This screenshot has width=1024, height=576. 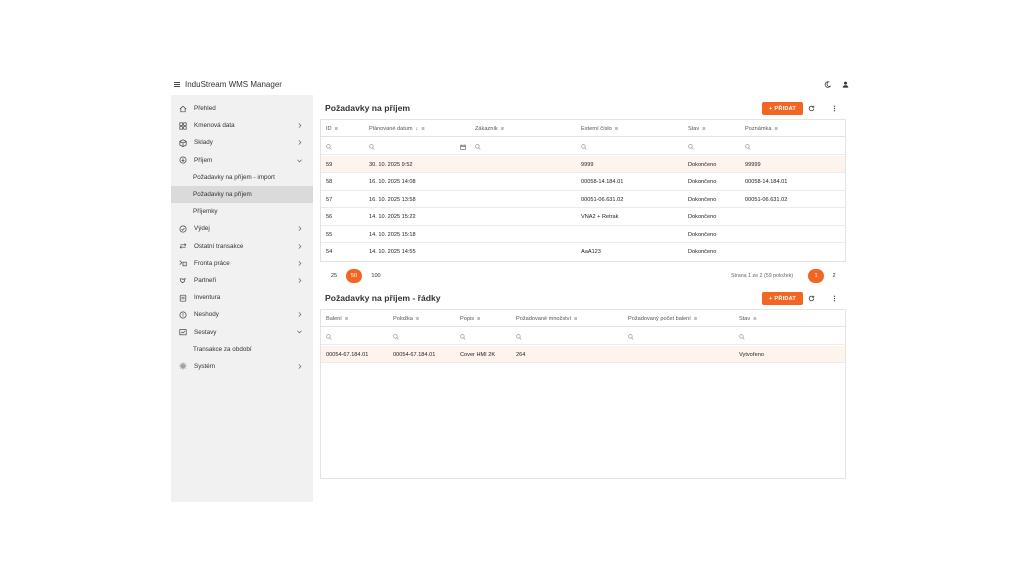 I want to click on cell-id: 55, so click(x=329, y=234).